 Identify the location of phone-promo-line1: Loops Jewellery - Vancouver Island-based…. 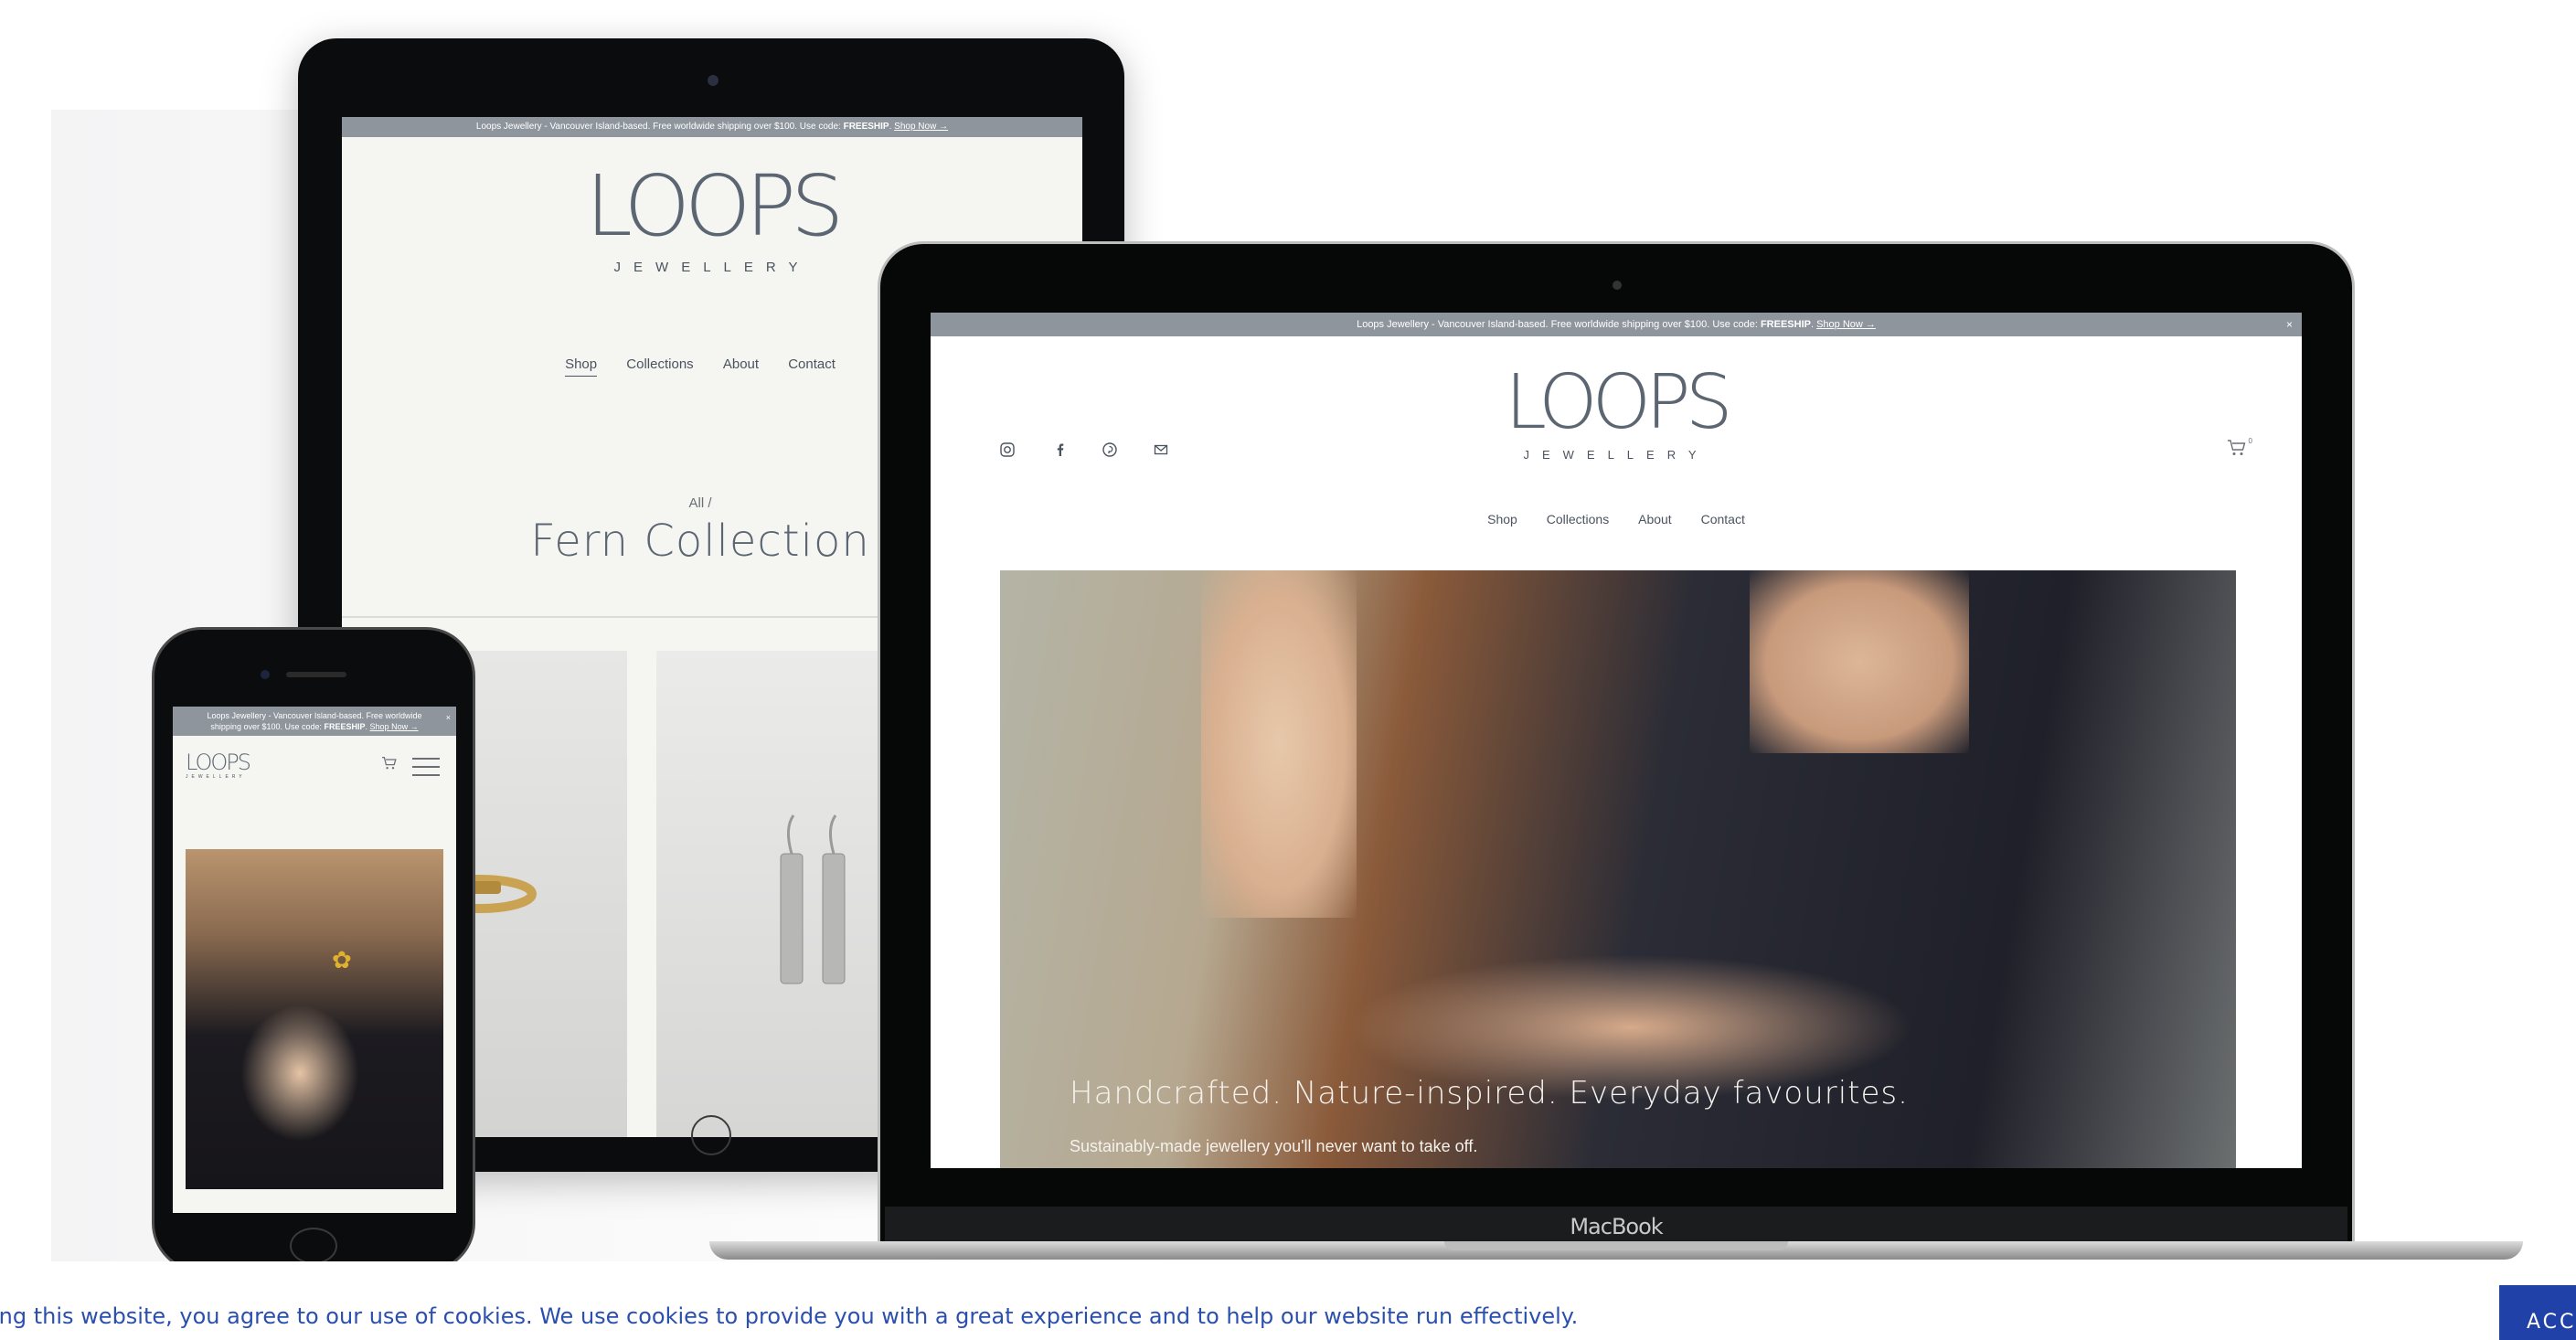
(314, 716).